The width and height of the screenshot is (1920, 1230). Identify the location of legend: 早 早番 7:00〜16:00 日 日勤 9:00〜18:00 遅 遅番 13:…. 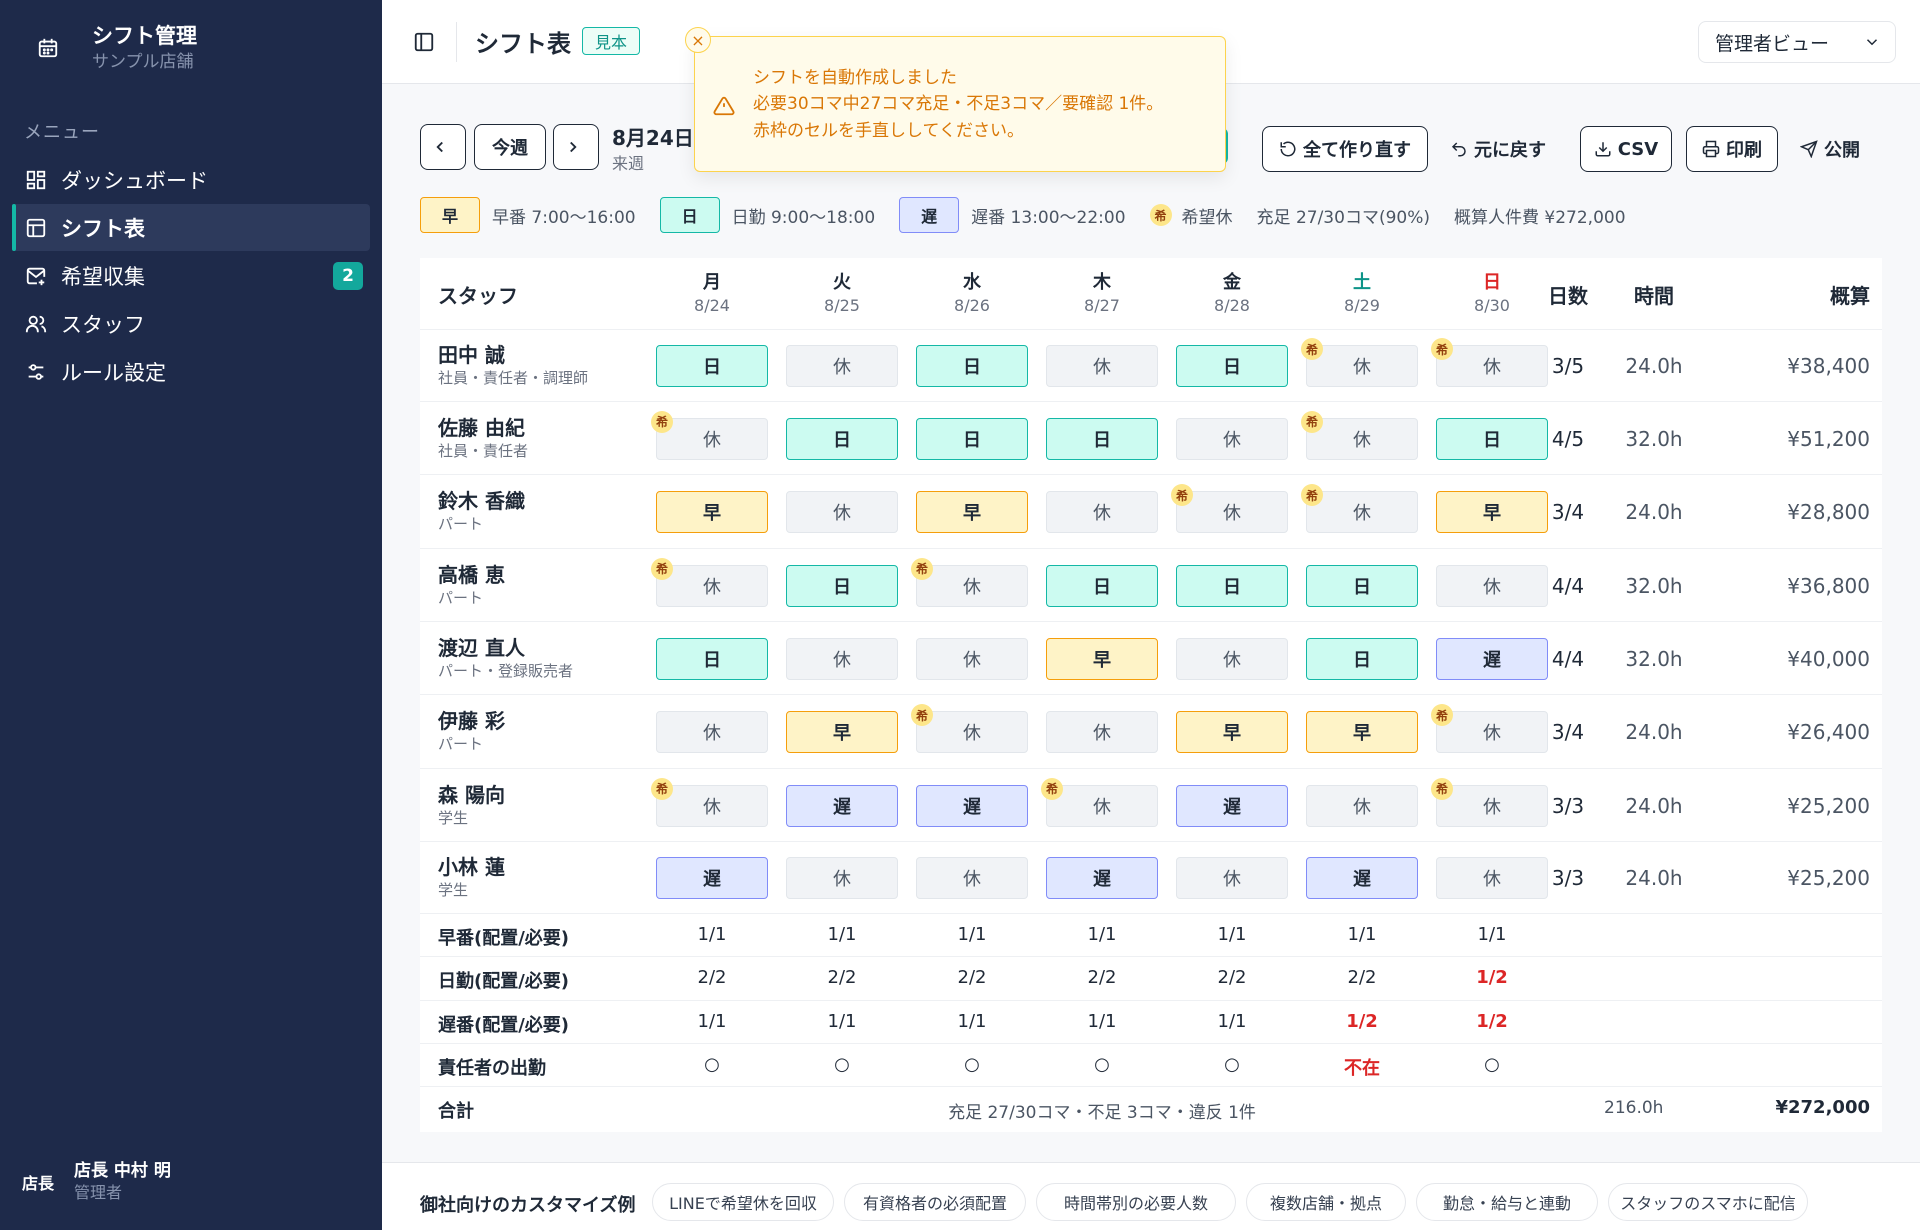
(1035, 215).